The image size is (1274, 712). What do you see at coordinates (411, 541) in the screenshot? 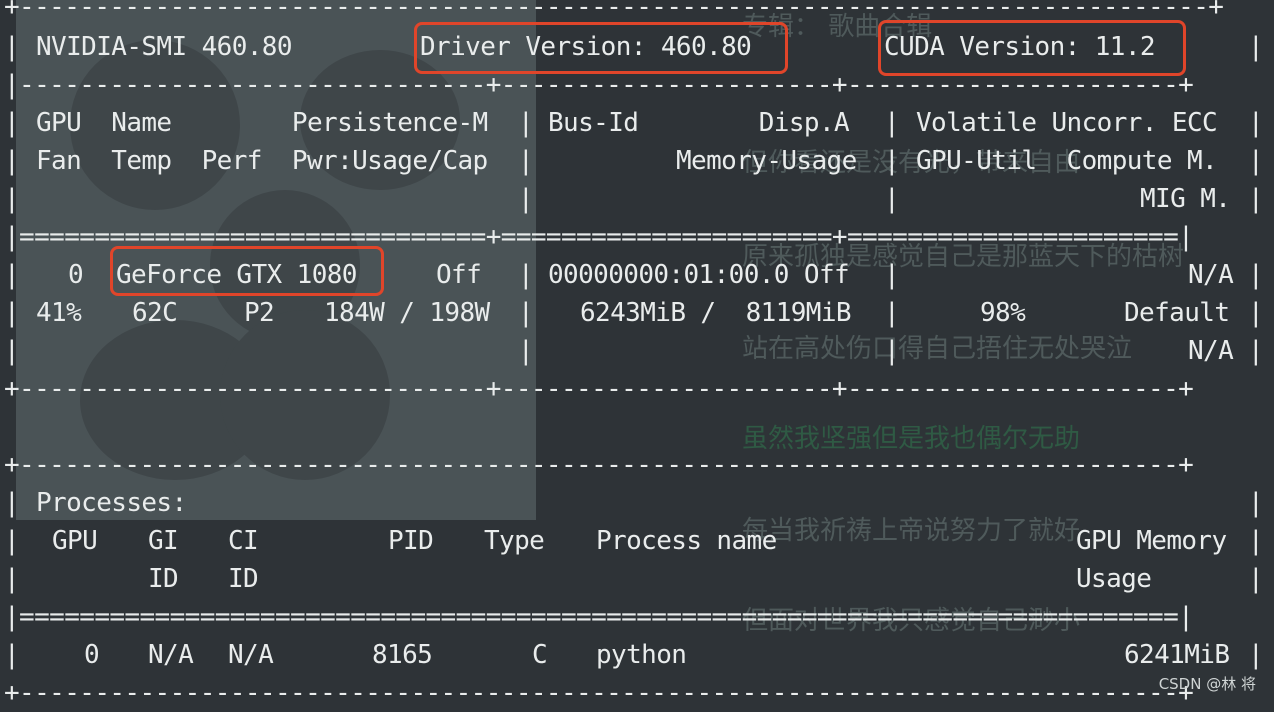
I see `proc-header-pid: PID` at bounding box center [411, 541].